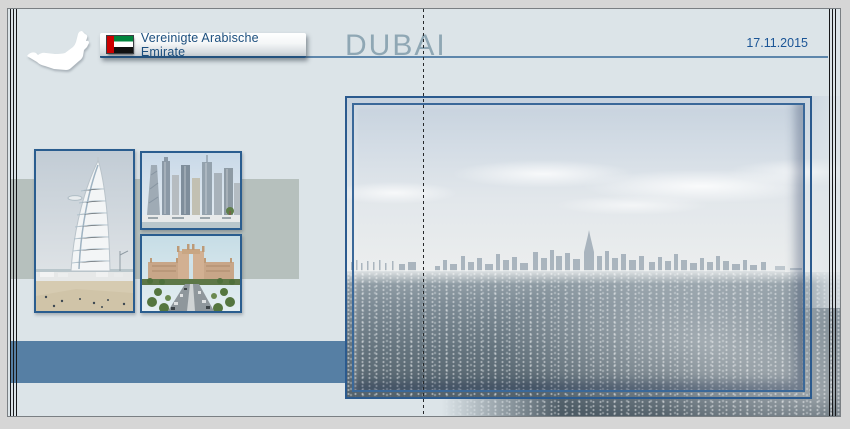 The height and width of the screenshot is (429, 850). I want to click on country-banner: Vereinigte Arabische Emirate, so click(203, 44).